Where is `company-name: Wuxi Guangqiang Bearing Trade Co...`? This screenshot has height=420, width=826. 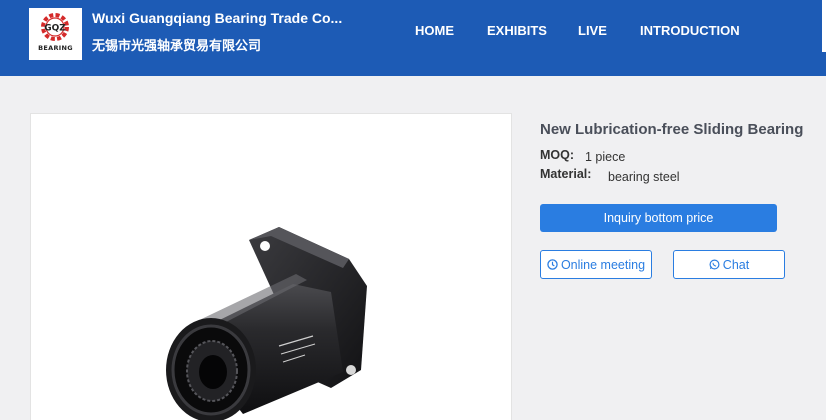 company-name: Wuxi Guangqiang Bearing Trade Co... is located at coordinates (227, 18).